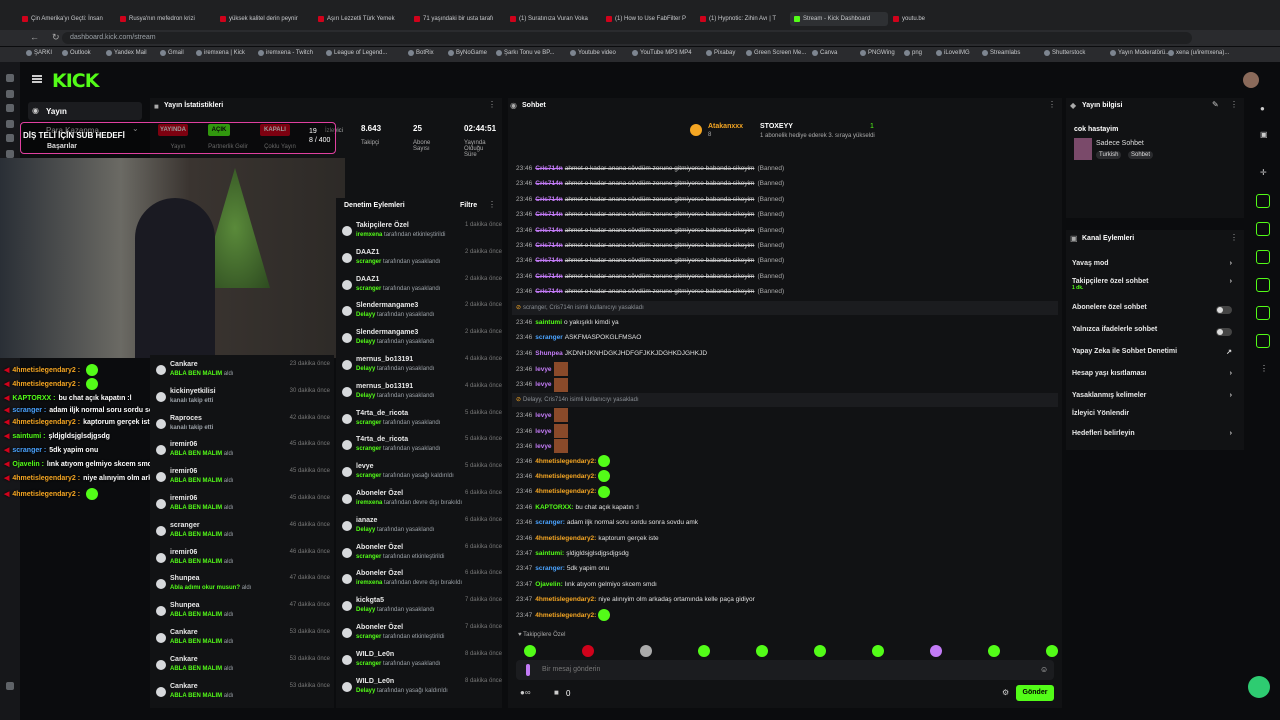 Image resolution: width=1280 pixels, height=720 pixels. Describe the element at coordinates (242, 426) in the screenshot. I see `activity-row: Raproces 42 dakika önce kanalı takip etti` at that location.